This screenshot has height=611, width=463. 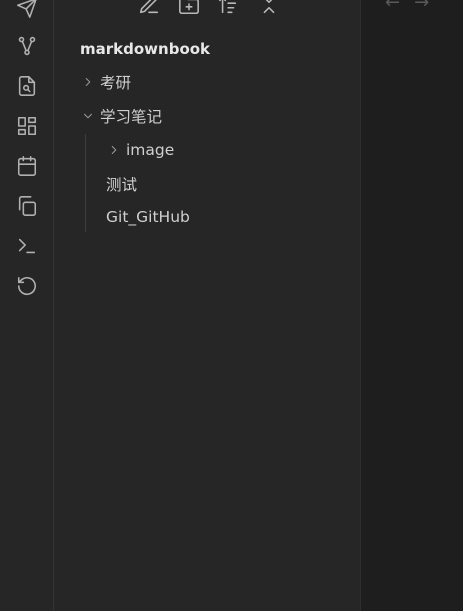 What do you see at coordinates (116, 83) in the screenshot?
I see `folder-label: 考研` at bounding box center [116, 83].